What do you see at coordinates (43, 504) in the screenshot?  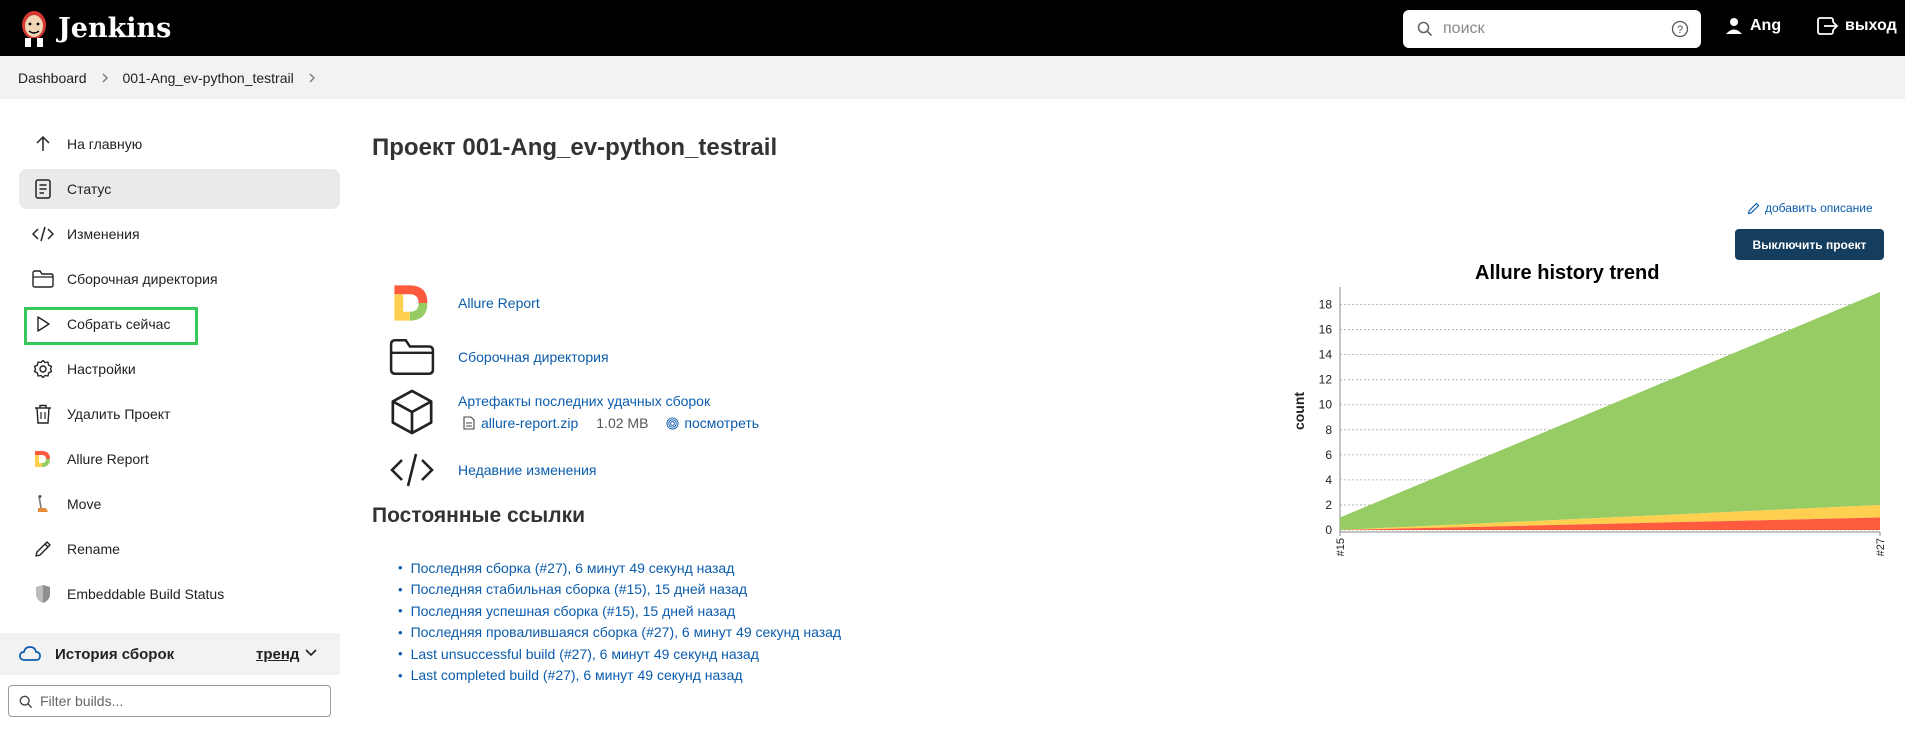 I see `move-icon` at bounding box center [43, 504].